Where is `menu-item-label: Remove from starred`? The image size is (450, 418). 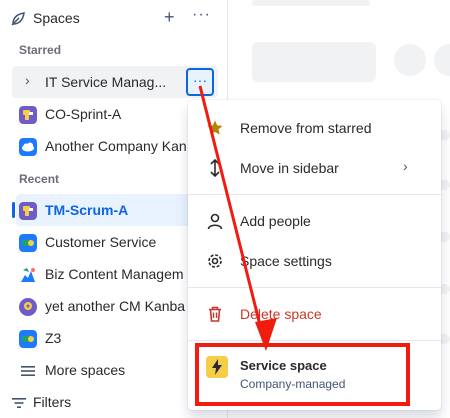
menu-item-label: Remove from starred is located at coordinates (306, 128).